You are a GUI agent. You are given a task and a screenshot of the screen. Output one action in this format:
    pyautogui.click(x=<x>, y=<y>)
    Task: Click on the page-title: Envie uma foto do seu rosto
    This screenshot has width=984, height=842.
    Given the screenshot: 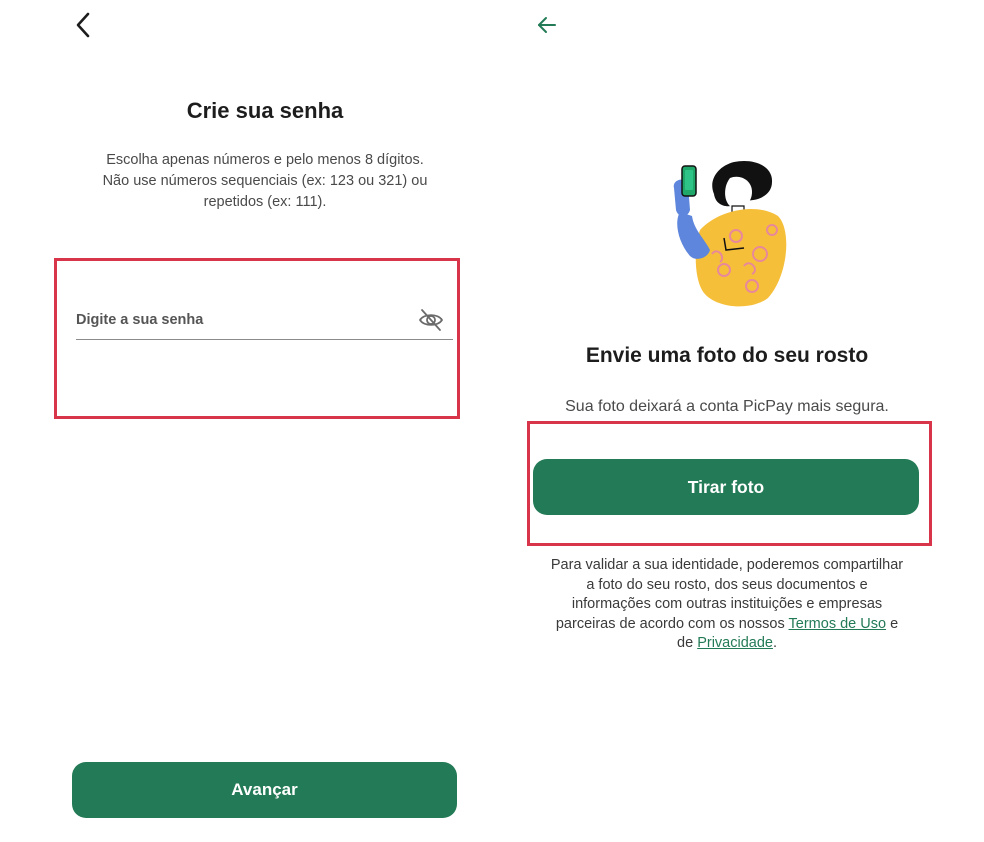 What is the action you would take?
    pyautogui.click(x=727, y=355)
    